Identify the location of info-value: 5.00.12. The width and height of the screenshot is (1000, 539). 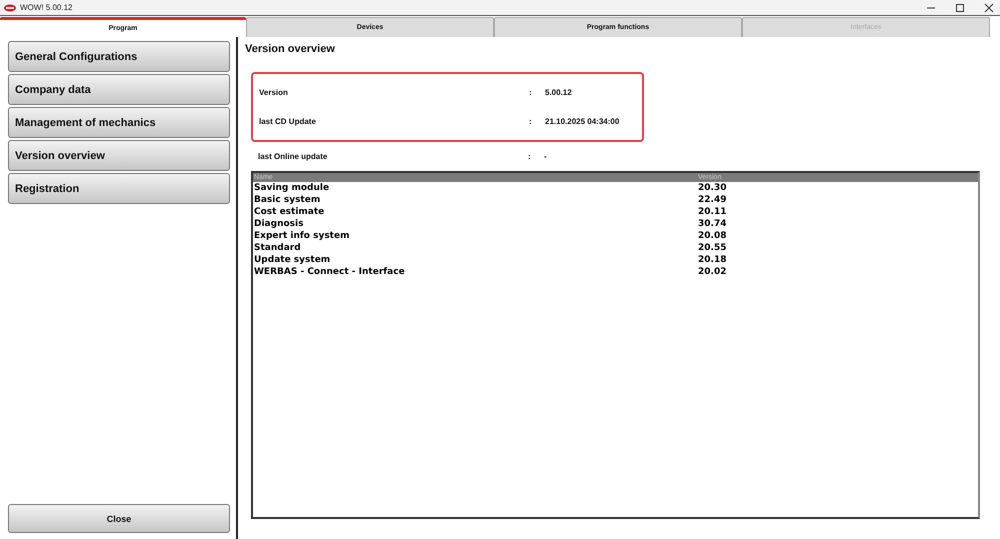
(558, 92).